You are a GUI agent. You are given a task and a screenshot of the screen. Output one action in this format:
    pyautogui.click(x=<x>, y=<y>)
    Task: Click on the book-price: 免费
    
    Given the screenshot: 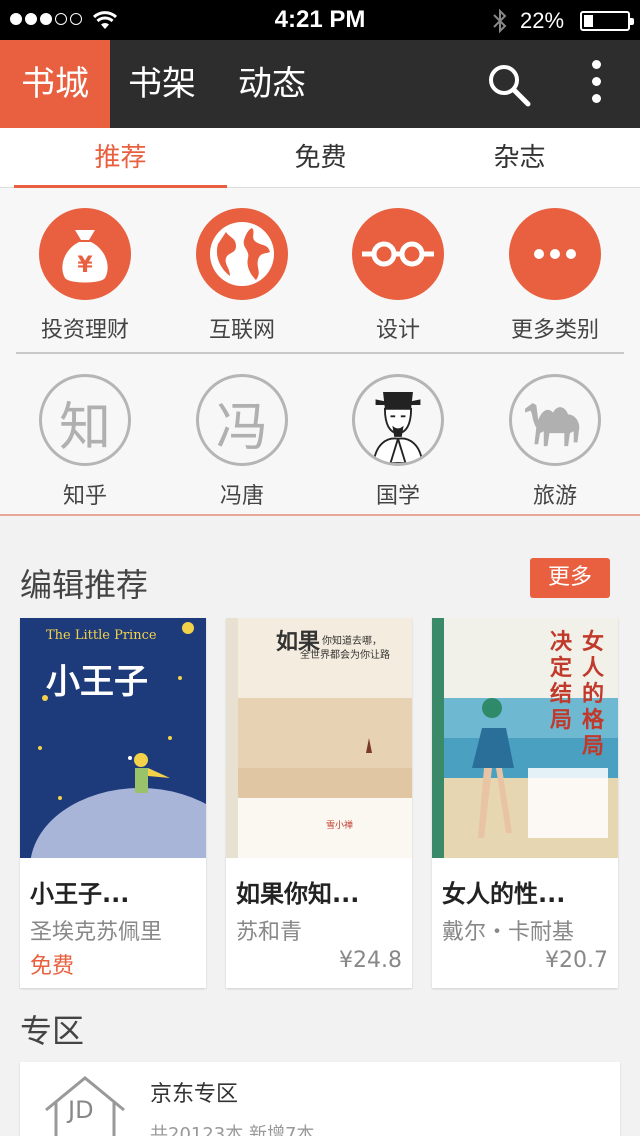 What is the action you would take?
    pyautogui.click(x=52, y=966)
    